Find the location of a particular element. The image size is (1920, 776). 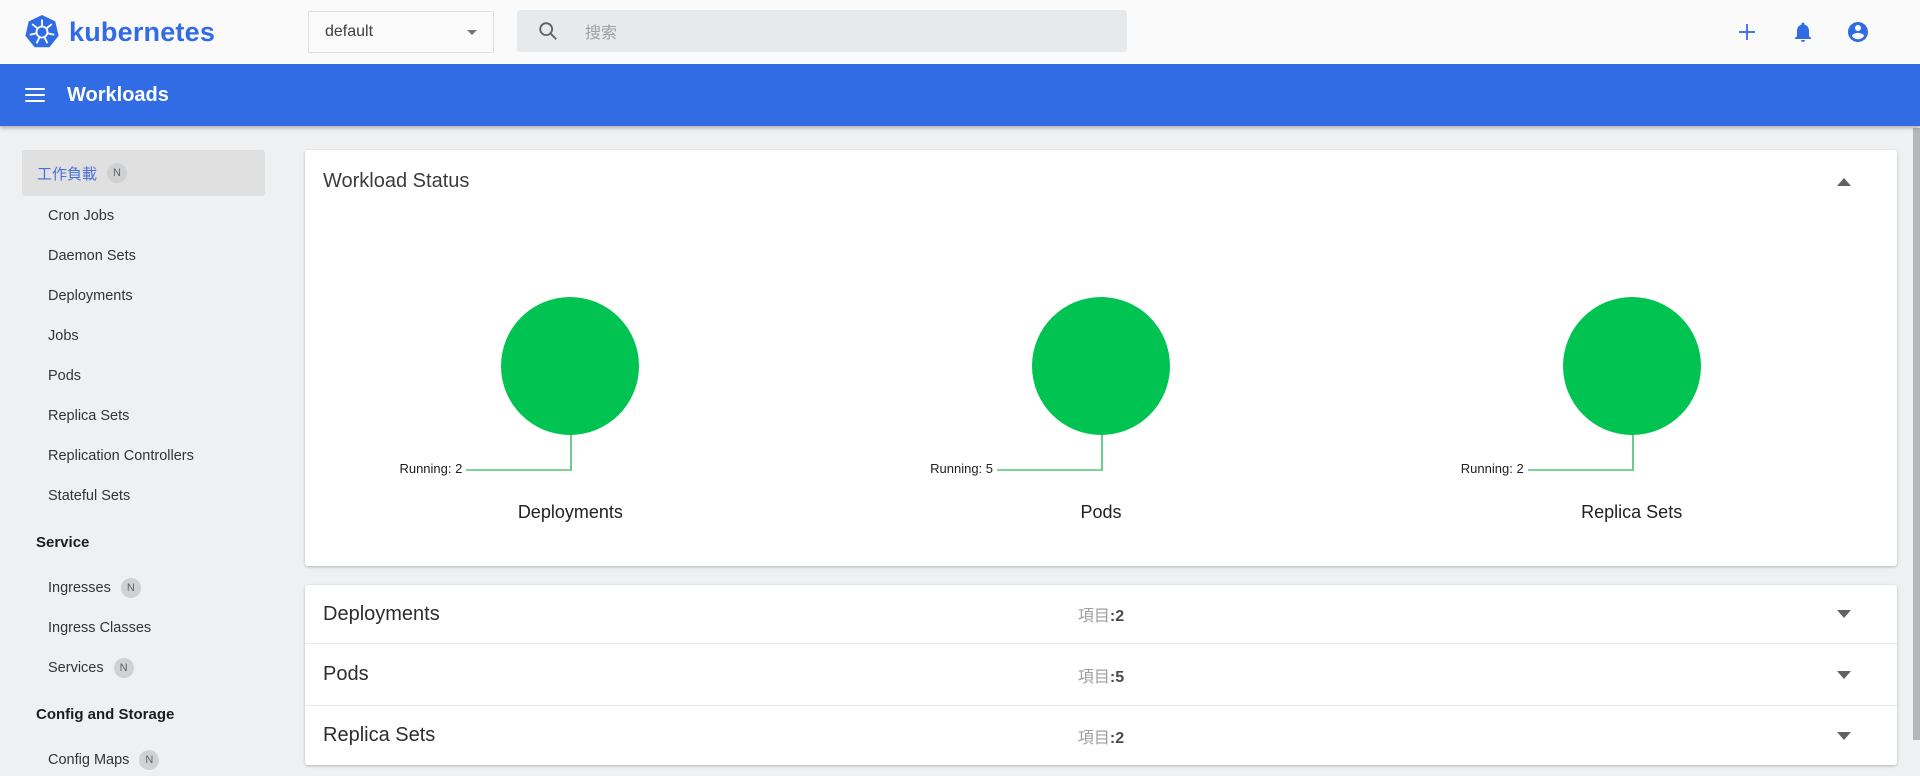

replica-sets-pie-chart: Running: 2 Replica Sets is located at coordinates (1631, 381).